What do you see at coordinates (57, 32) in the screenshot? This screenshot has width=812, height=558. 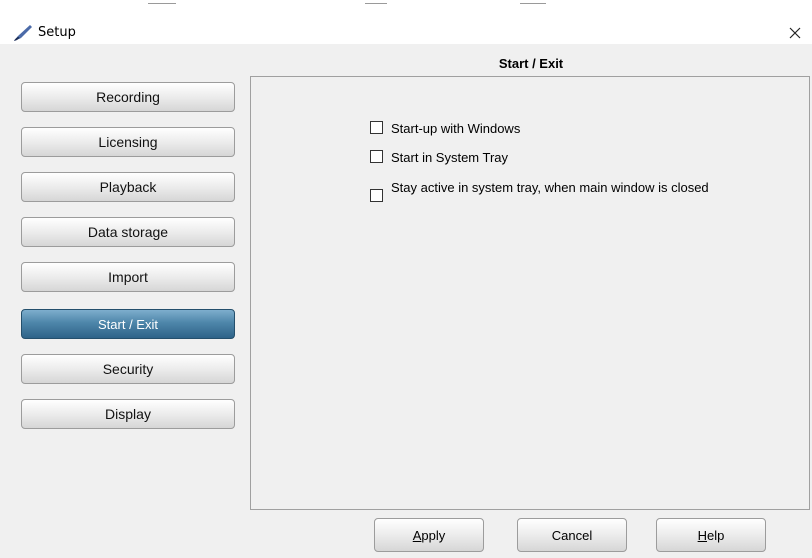 I see `window-title: Setup` at bounding box center [57, 32].